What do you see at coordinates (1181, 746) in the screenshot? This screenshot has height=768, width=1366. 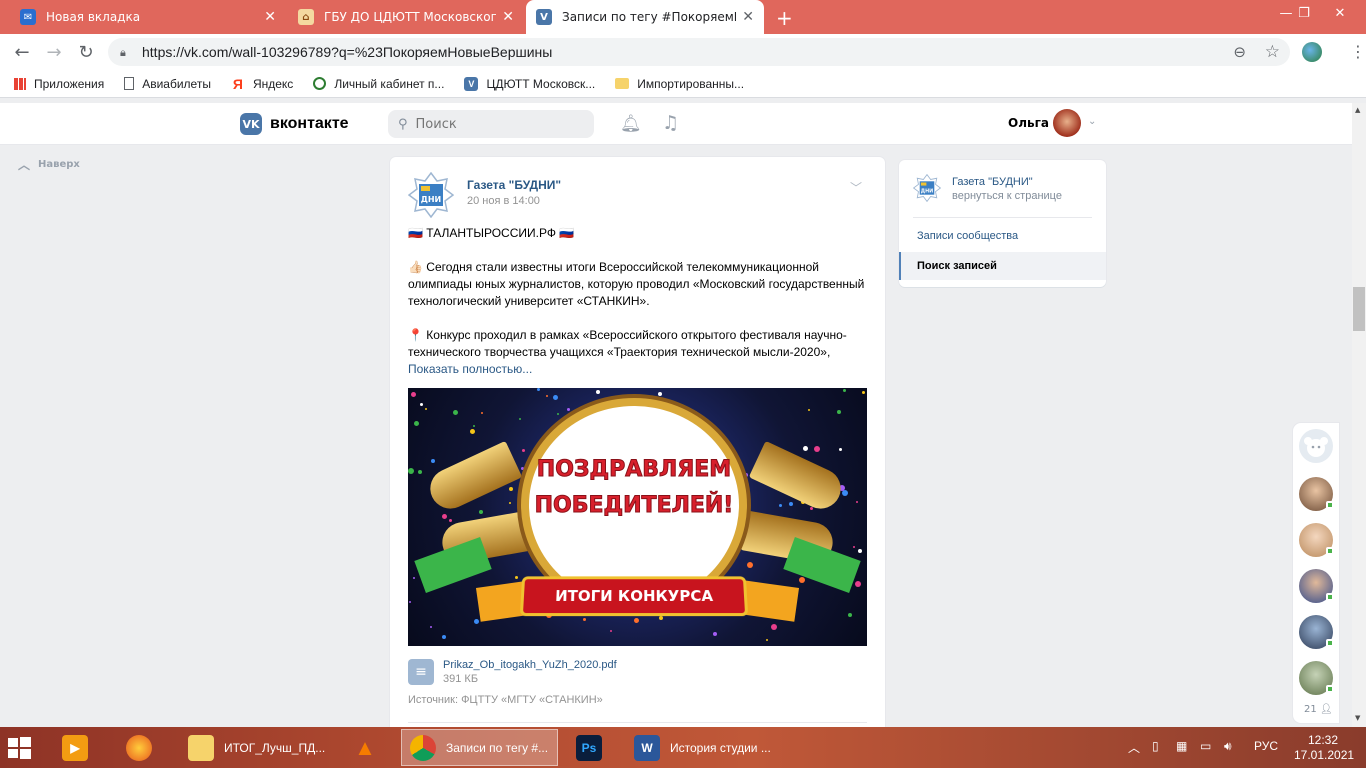 I see `network-icon: ▦` at bounding box center [1181, 746].